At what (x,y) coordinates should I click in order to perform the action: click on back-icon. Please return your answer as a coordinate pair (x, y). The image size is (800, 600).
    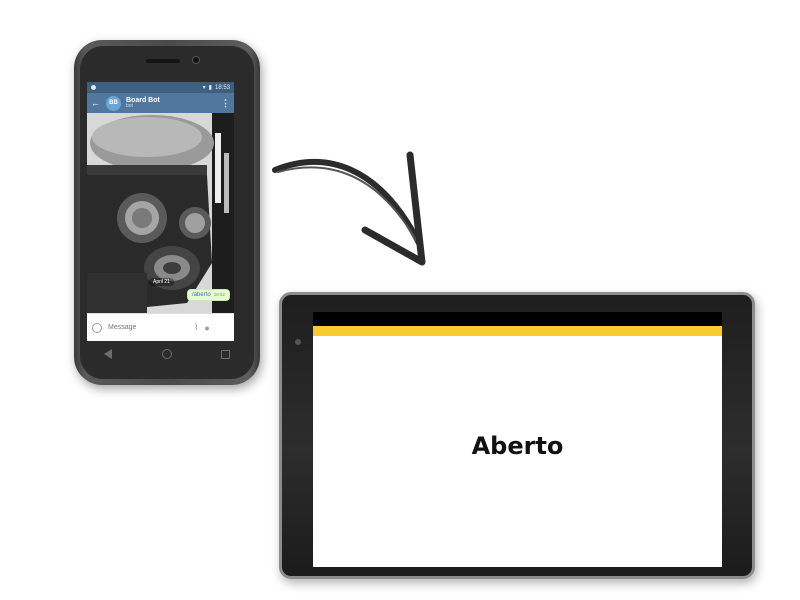
    Looking at the image, I should click on (108, 354).